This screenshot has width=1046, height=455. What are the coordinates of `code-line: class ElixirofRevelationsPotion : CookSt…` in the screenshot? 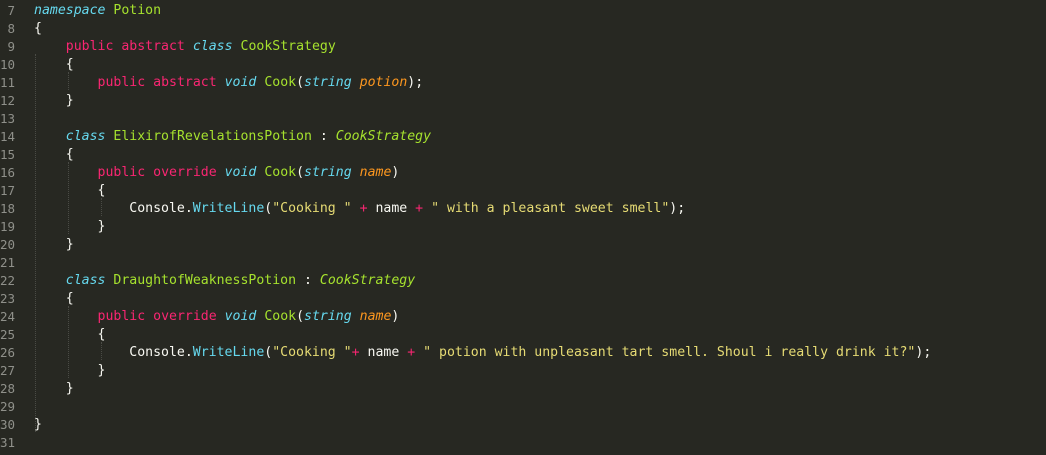 It's located at (232, 137).